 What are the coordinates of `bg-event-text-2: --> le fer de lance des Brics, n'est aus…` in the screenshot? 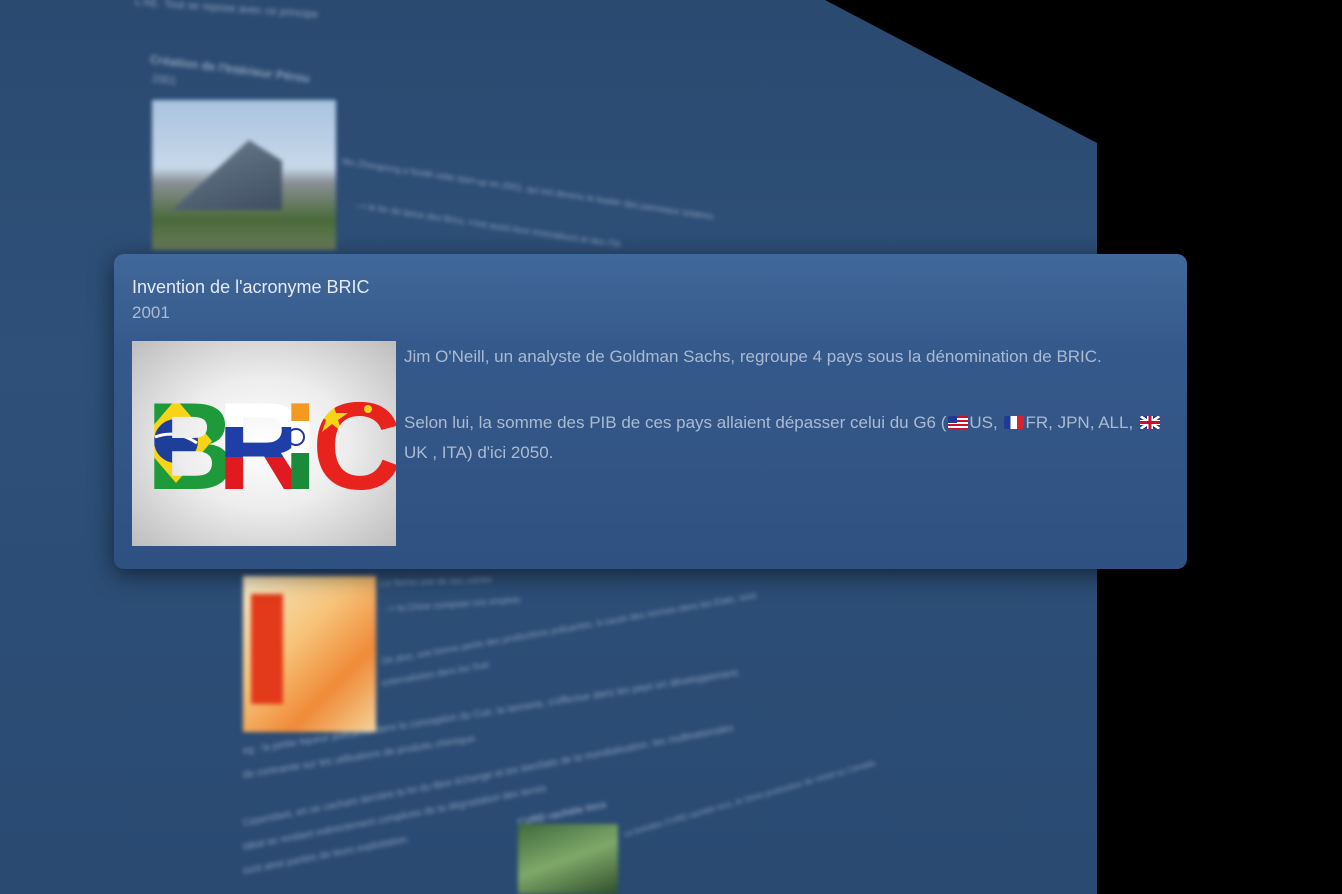 It's located at (488, 225).